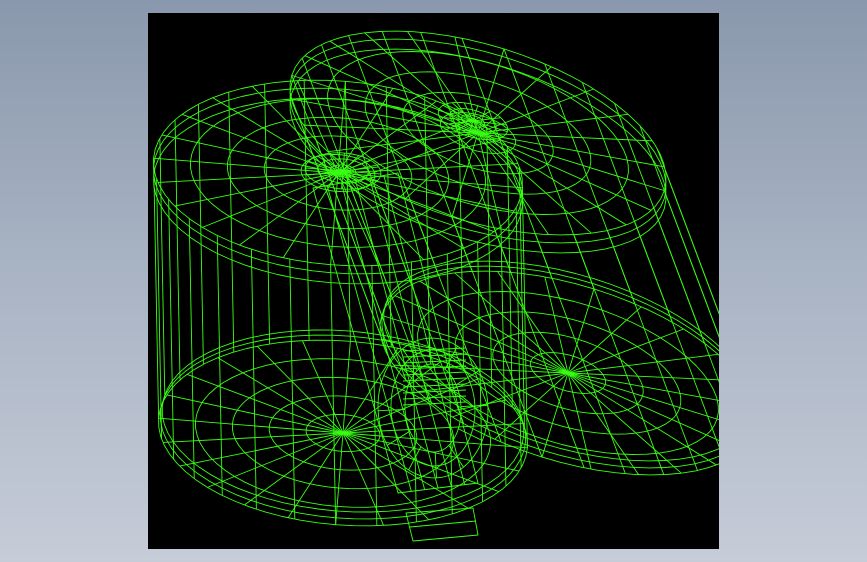  I want to click on right-cylinder-rim, so click(551, 361).